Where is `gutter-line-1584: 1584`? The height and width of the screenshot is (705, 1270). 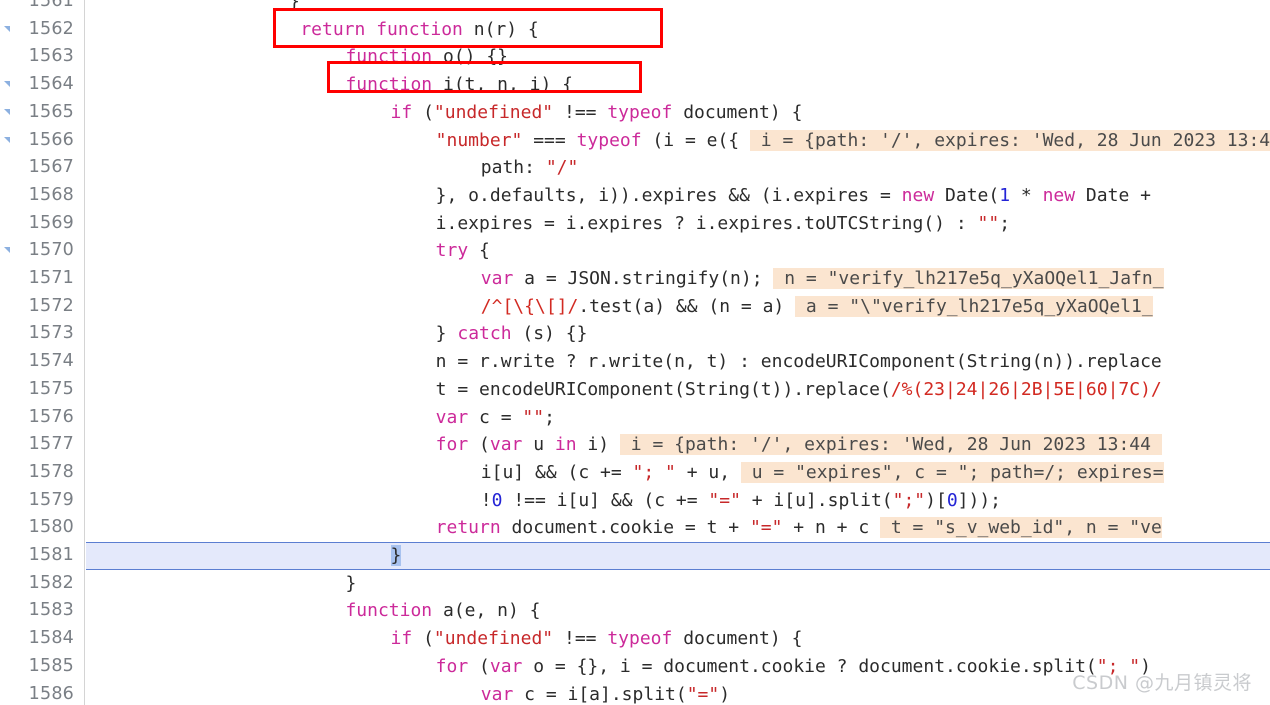
gutter-line-1584: 1584 is located at coordinates (42, 639).